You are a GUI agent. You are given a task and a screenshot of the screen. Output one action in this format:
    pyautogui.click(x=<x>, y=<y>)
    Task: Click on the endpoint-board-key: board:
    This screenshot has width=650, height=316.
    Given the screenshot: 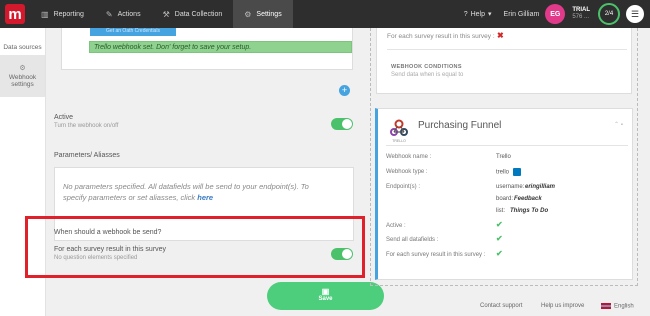 What is the action you would take?
    pyautogui.click(x=505, y=199)
    